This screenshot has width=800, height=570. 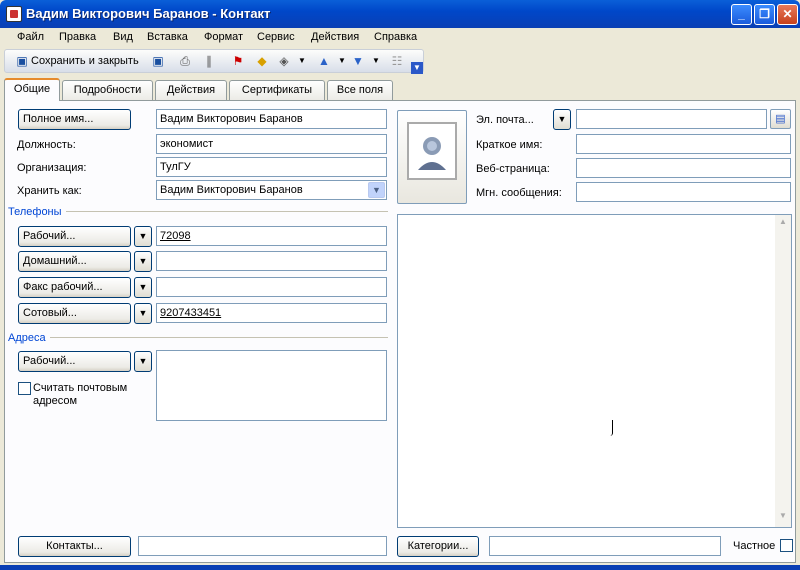 I want to click on phone-fax-dropdown-icon: ▼, so click(x=143, y=287).